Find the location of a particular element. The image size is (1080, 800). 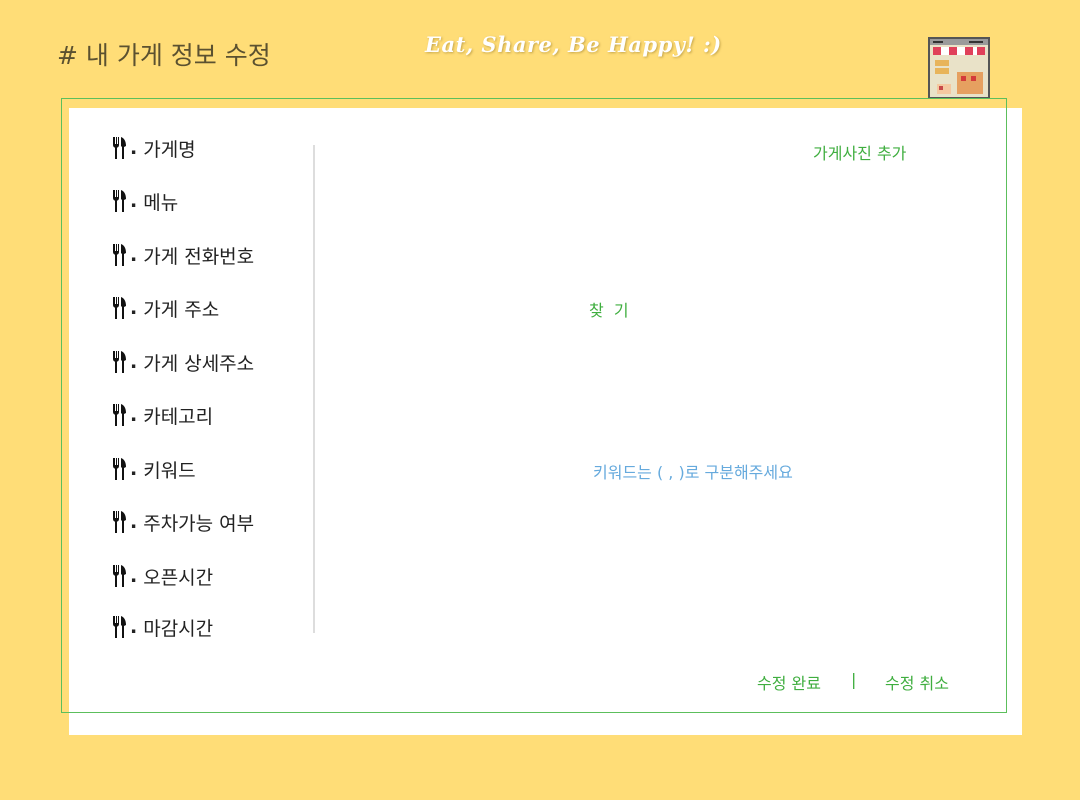

field-label-address: . 가게 주소 is located at coordinates (165, 308).